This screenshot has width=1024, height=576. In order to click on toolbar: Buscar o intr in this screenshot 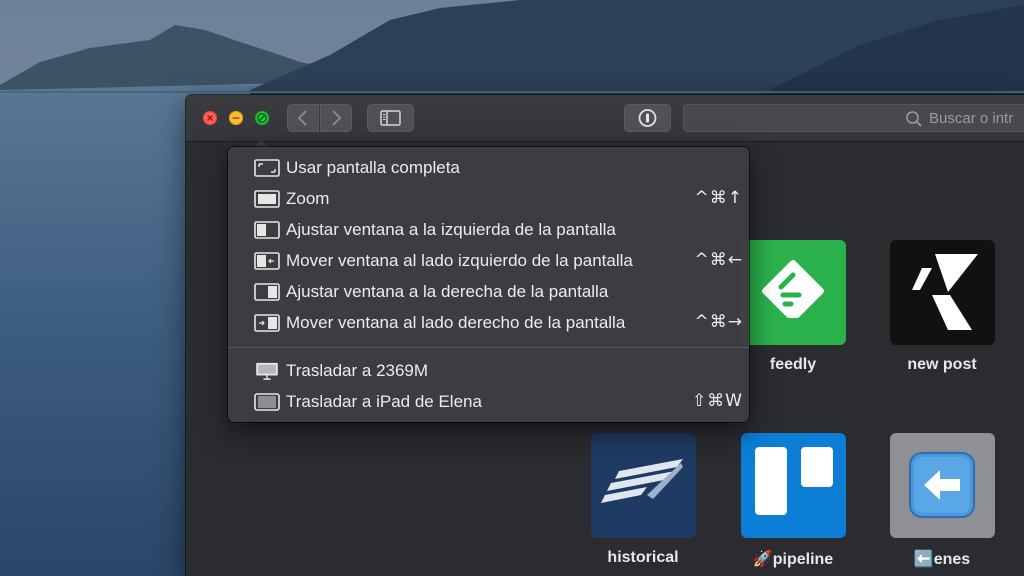, I will do `click(605, 118)`.